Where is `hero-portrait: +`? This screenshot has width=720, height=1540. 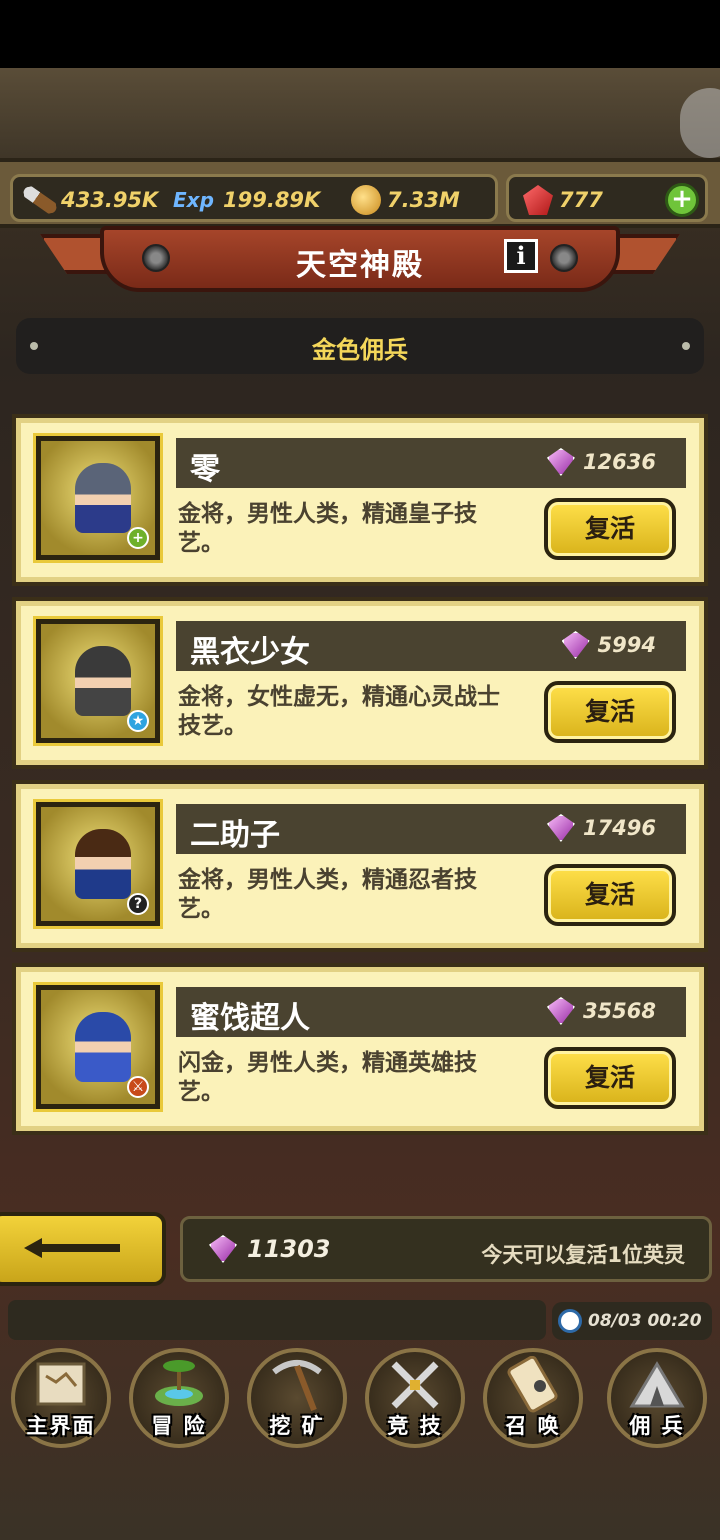
hero-portrait: + is located at coordinates (98, 498).